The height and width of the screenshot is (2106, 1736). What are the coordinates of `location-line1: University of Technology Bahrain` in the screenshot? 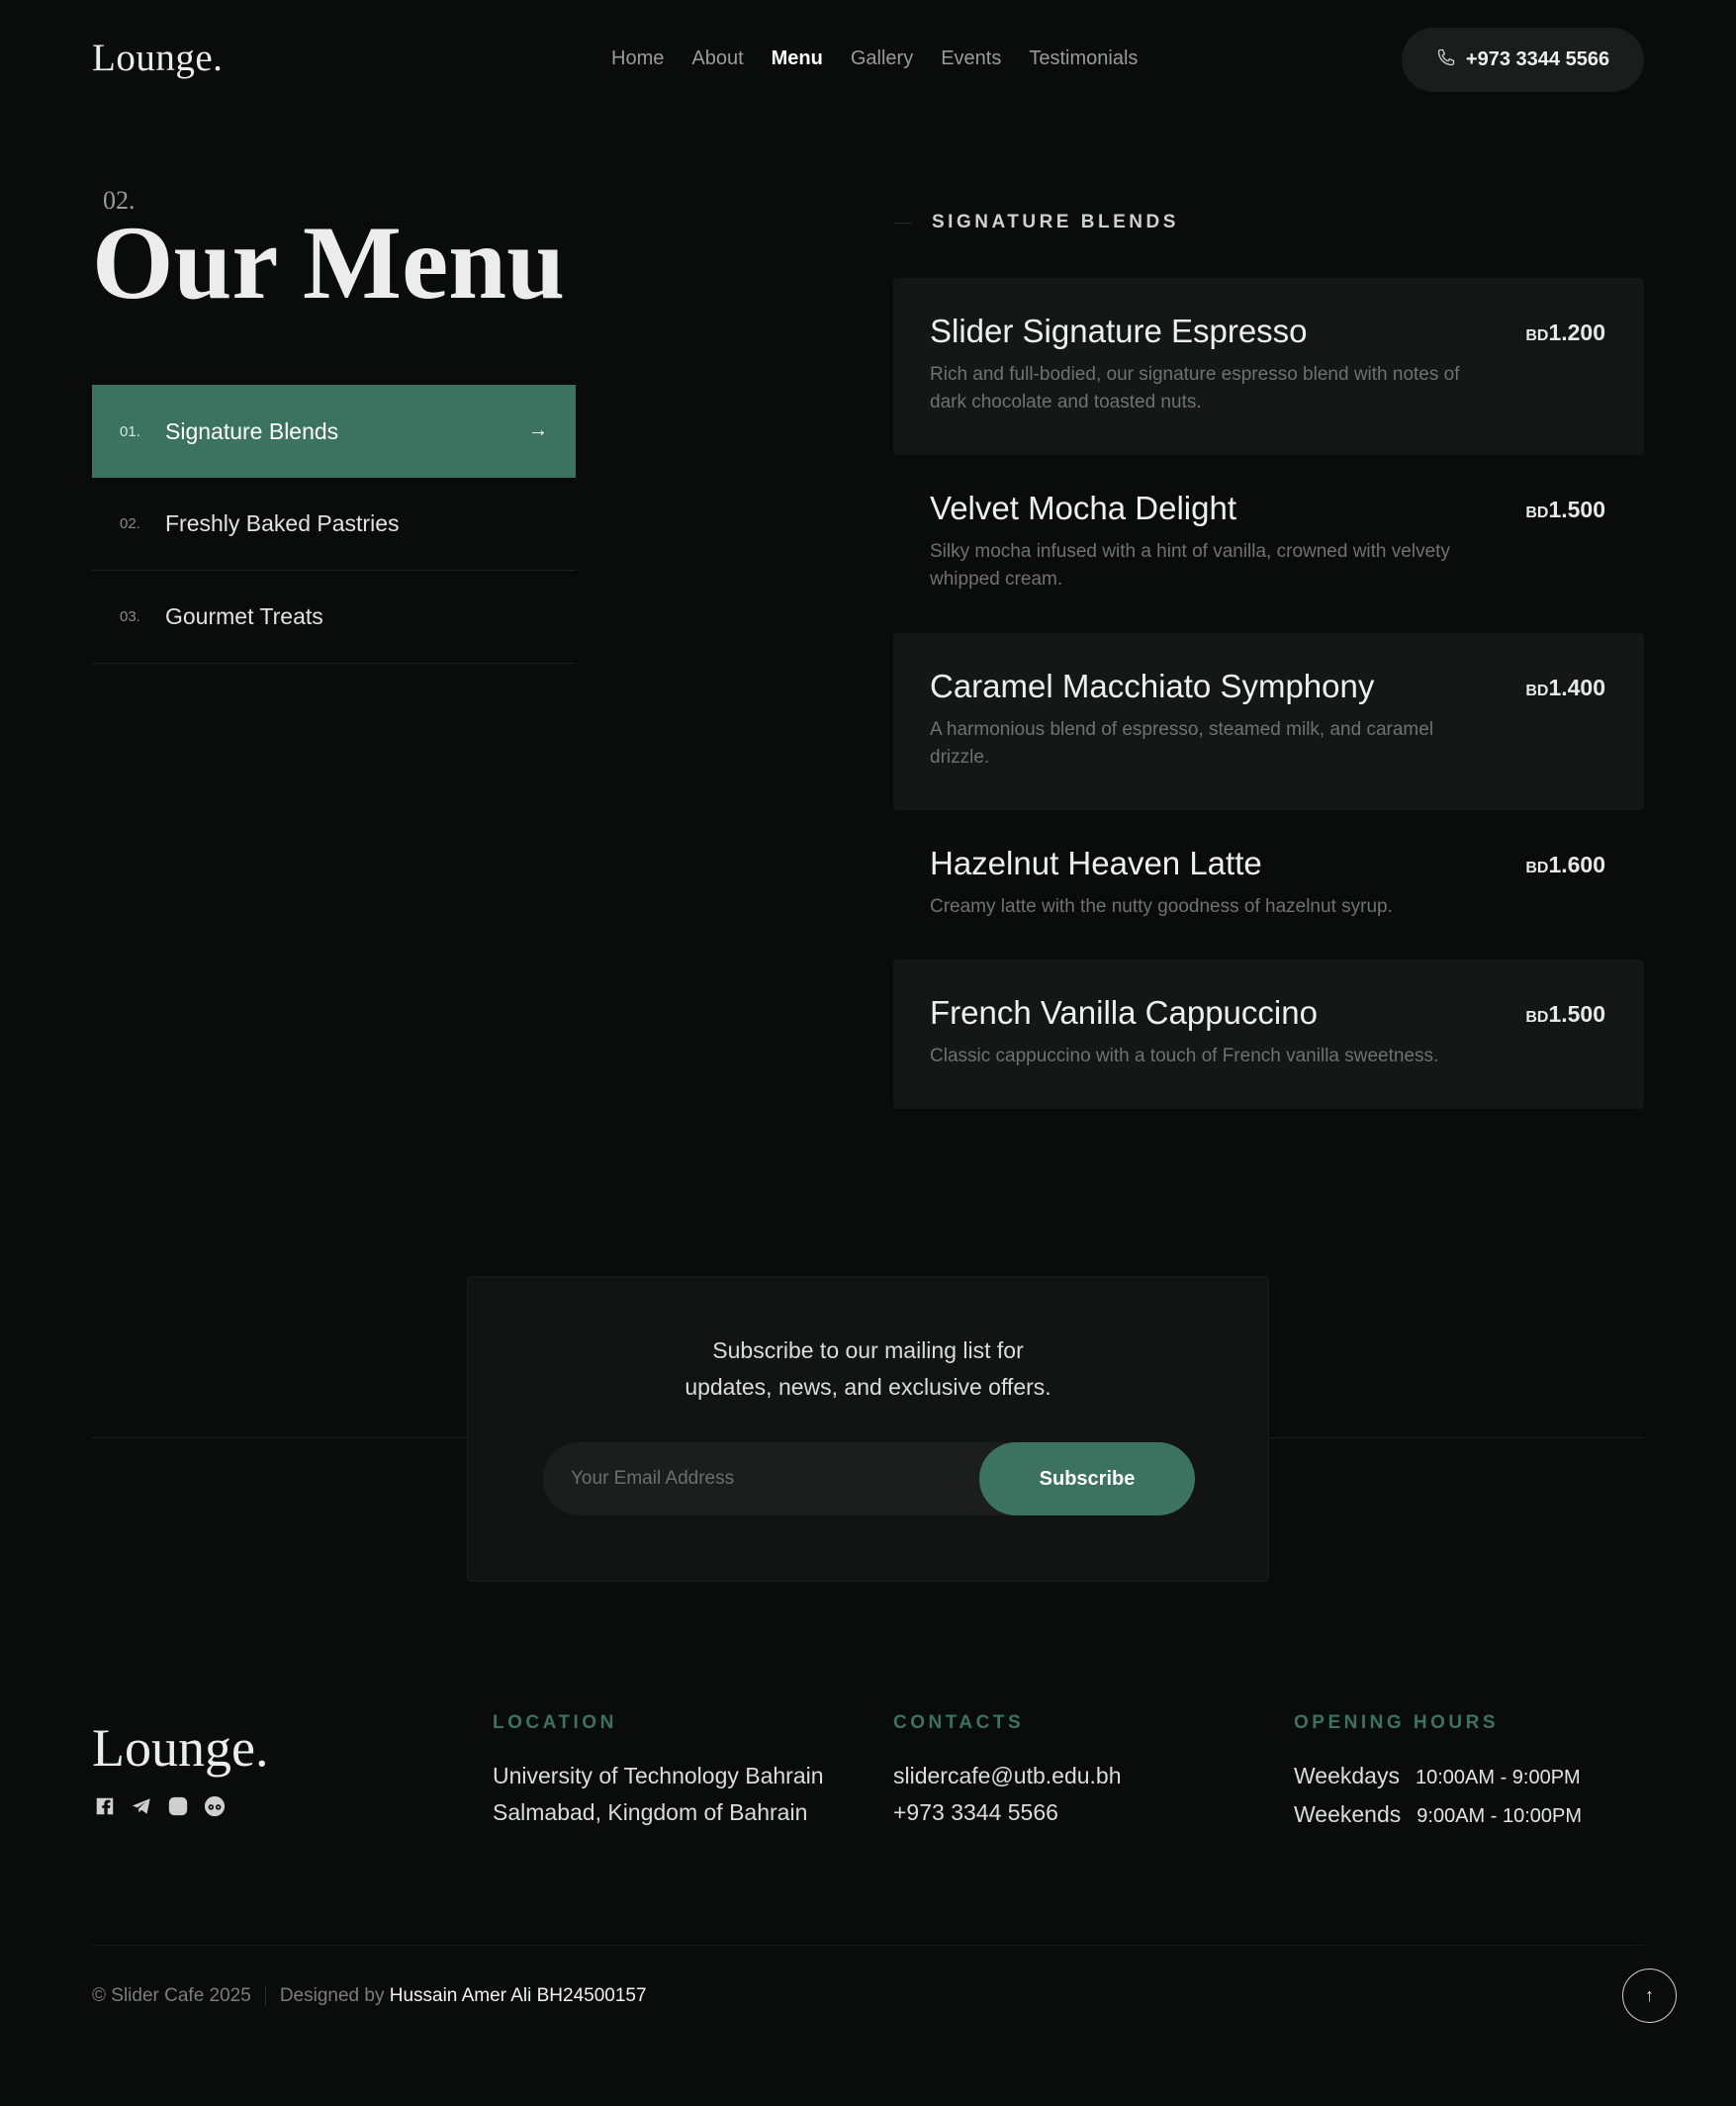 It's located at (658, 1775).